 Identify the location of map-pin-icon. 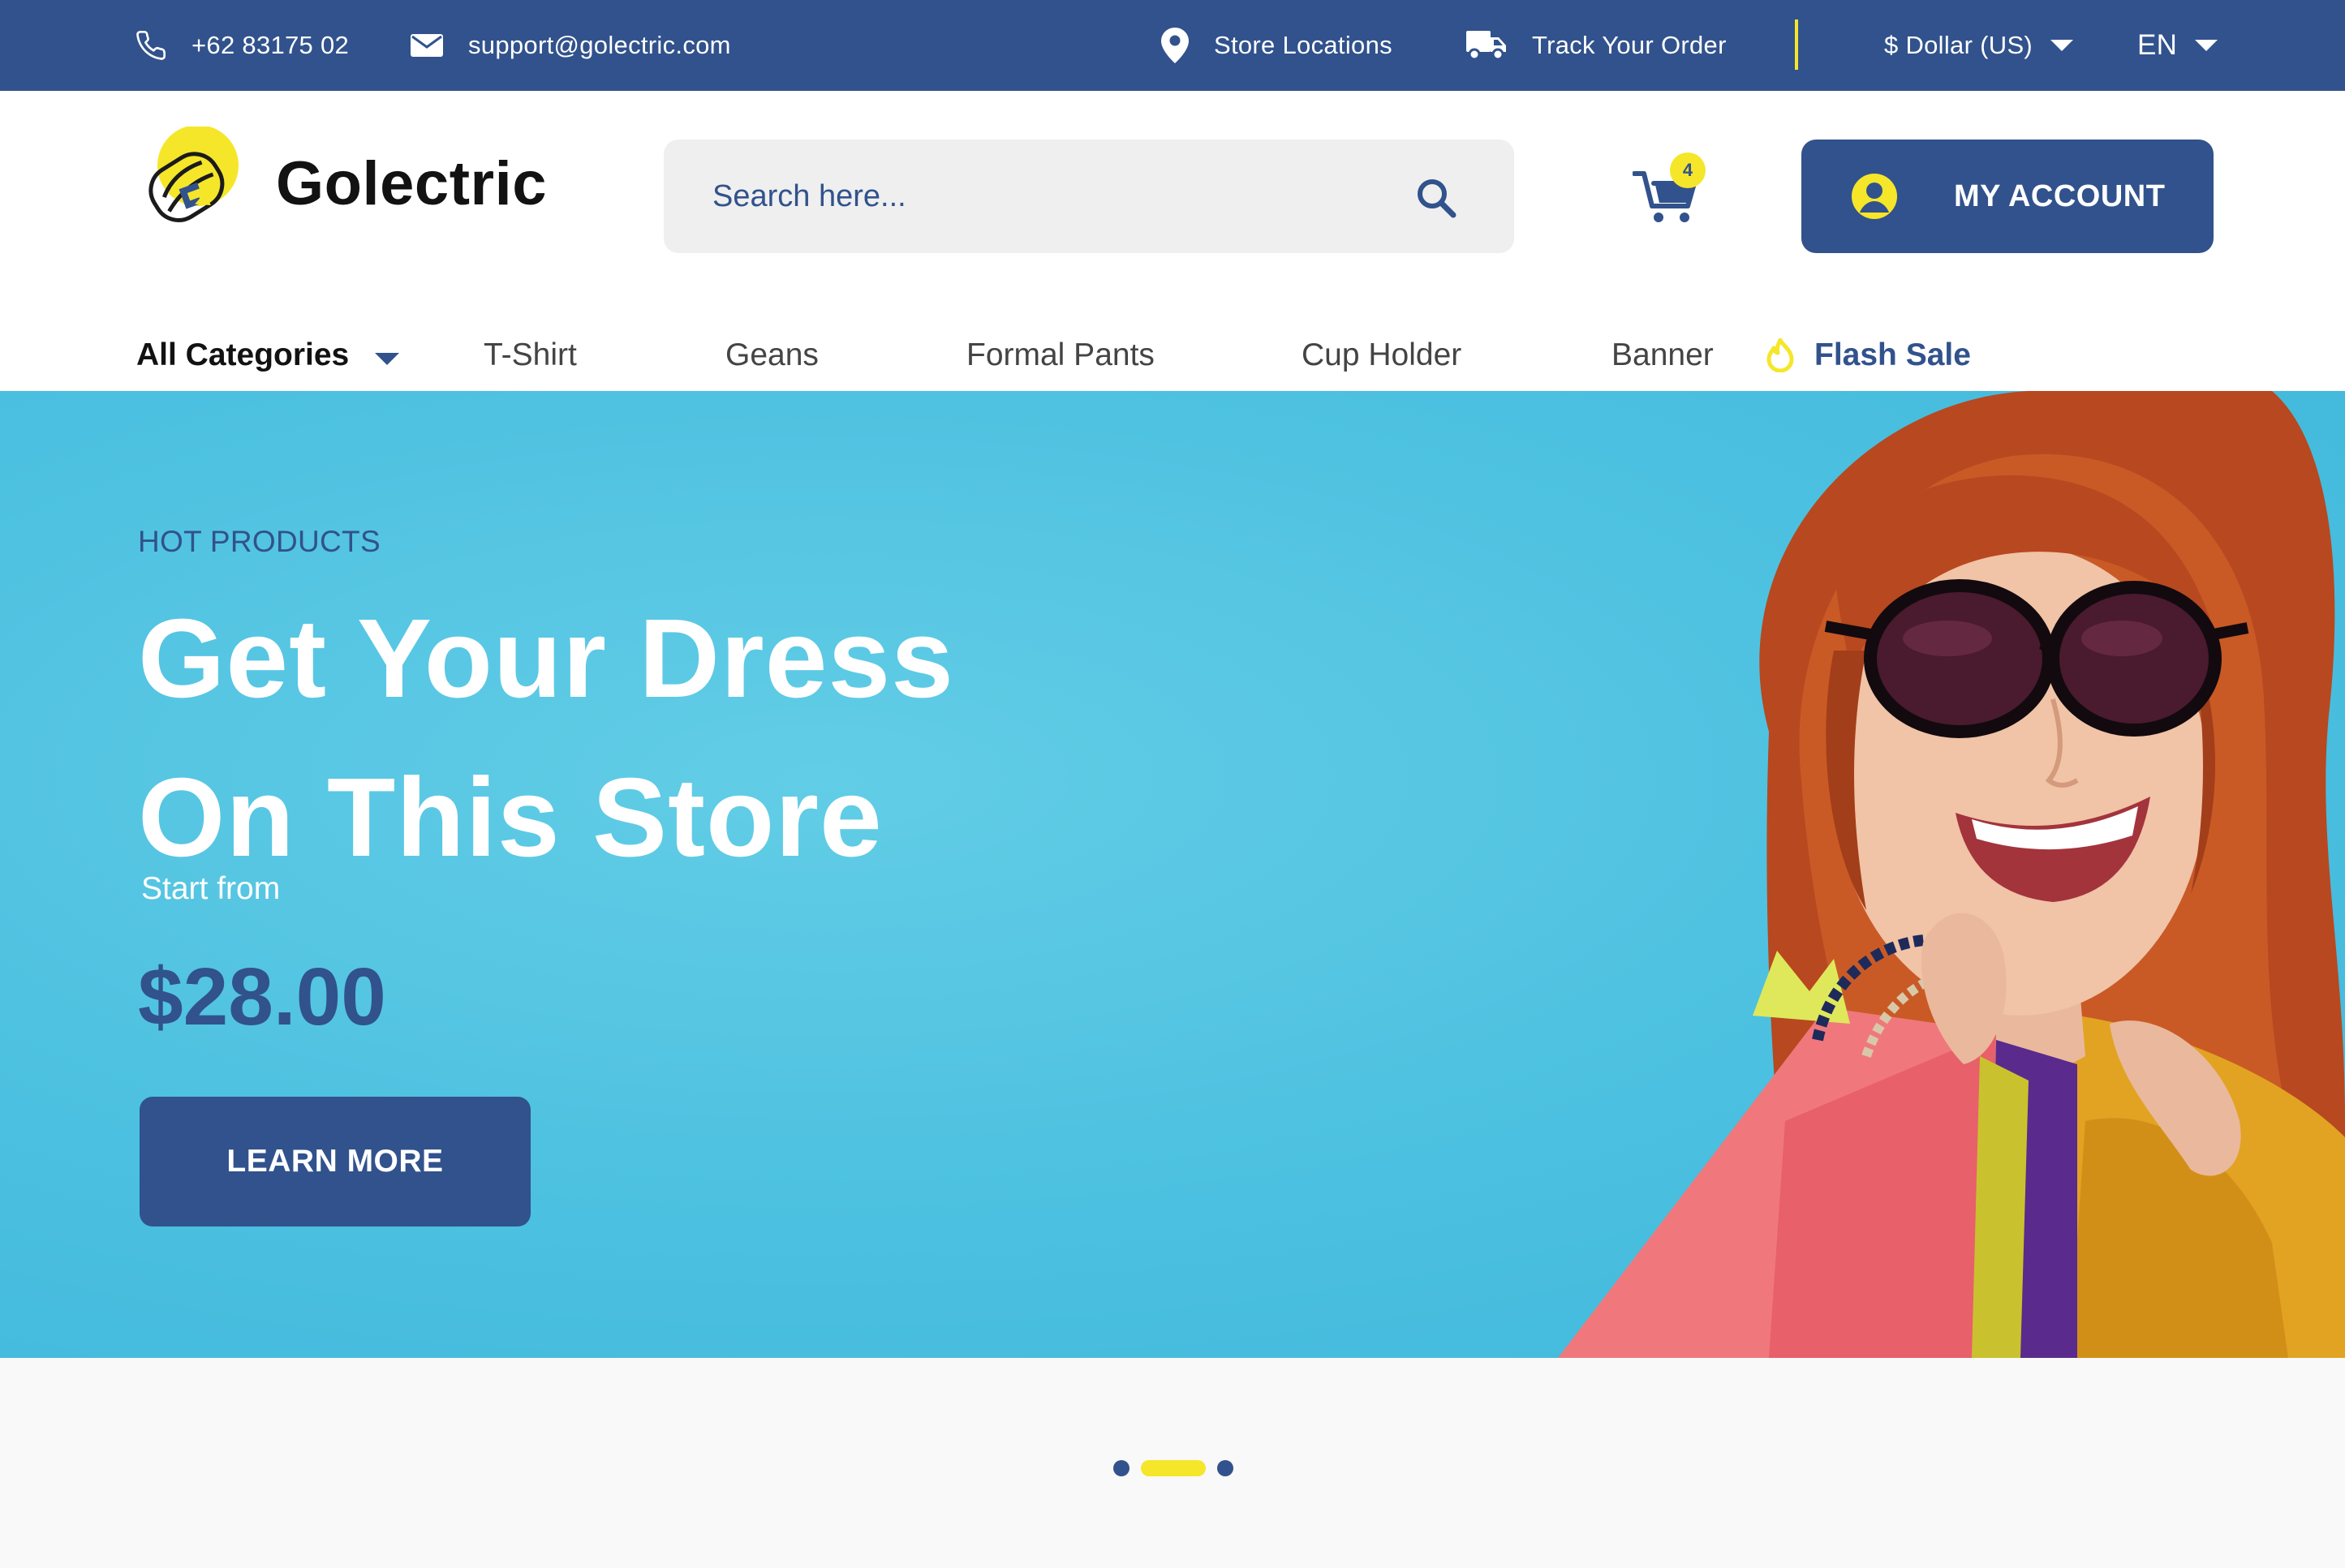
(1175, 45).